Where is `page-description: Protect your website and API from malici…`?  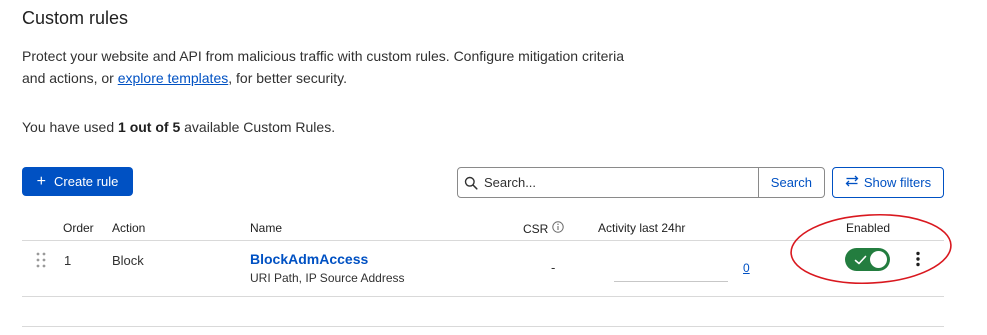
page-description: Protect your website and API from malici… is located at coordinates (332, 67).